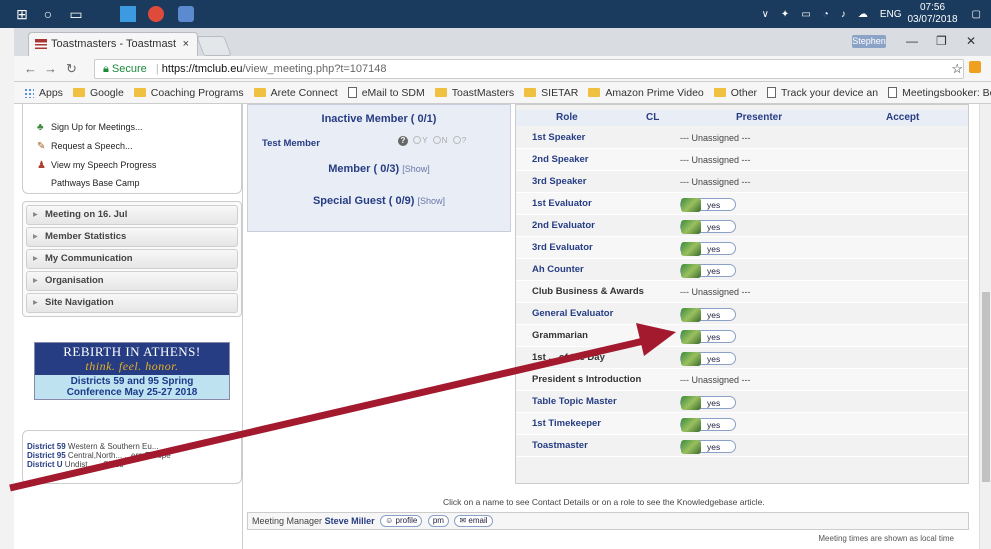 This screenshot has width=991, height=549. I want to click on chrome-icon, so click(156, 14).